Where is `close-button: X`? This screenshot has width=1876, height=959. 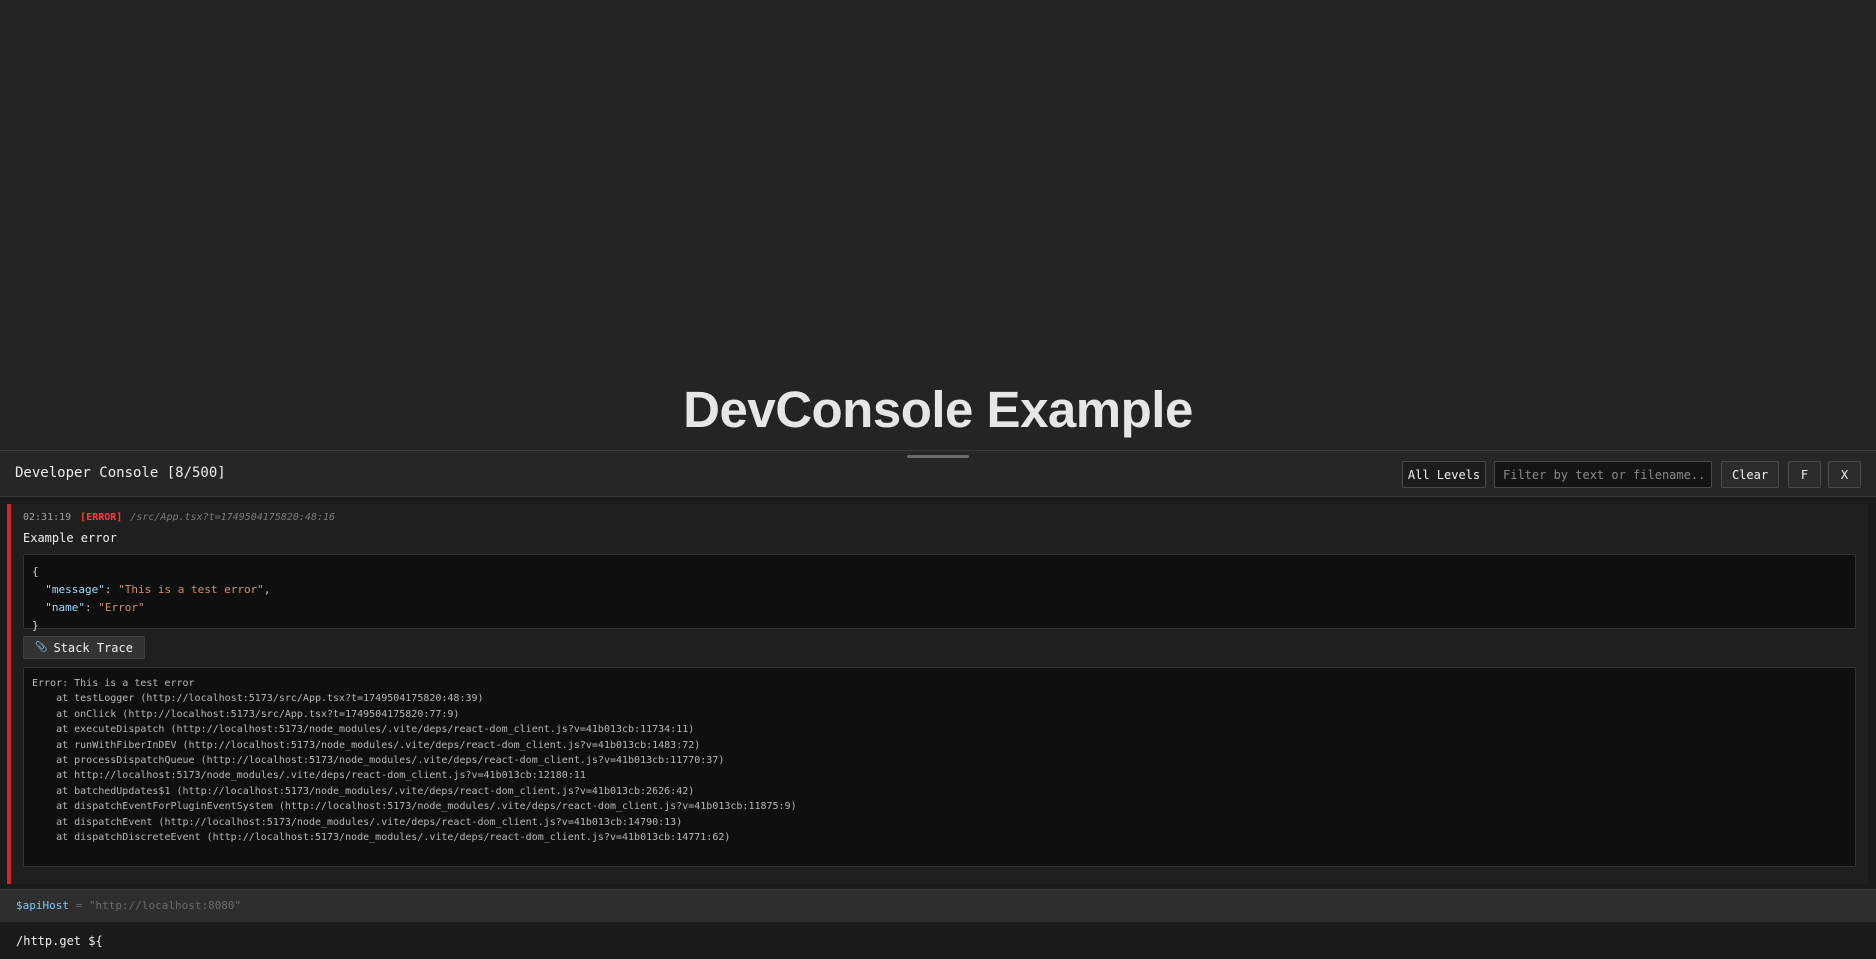
close-button: X is located at coordinates (1844, 474).